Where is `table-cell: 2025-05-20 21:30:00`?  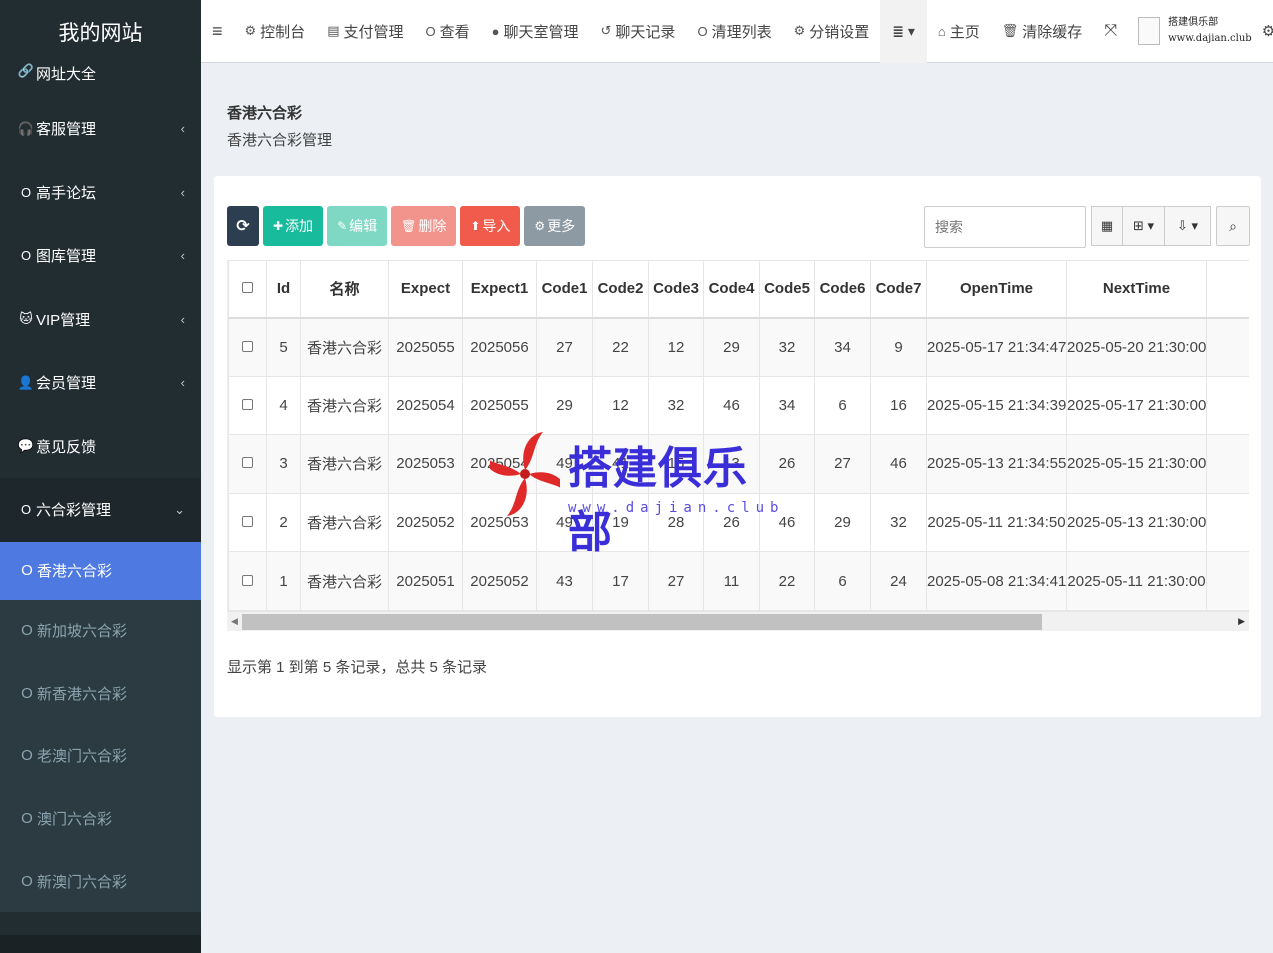 table-cell: 2025-05-20 21:30:00 is located at coordinates (1136, 347).